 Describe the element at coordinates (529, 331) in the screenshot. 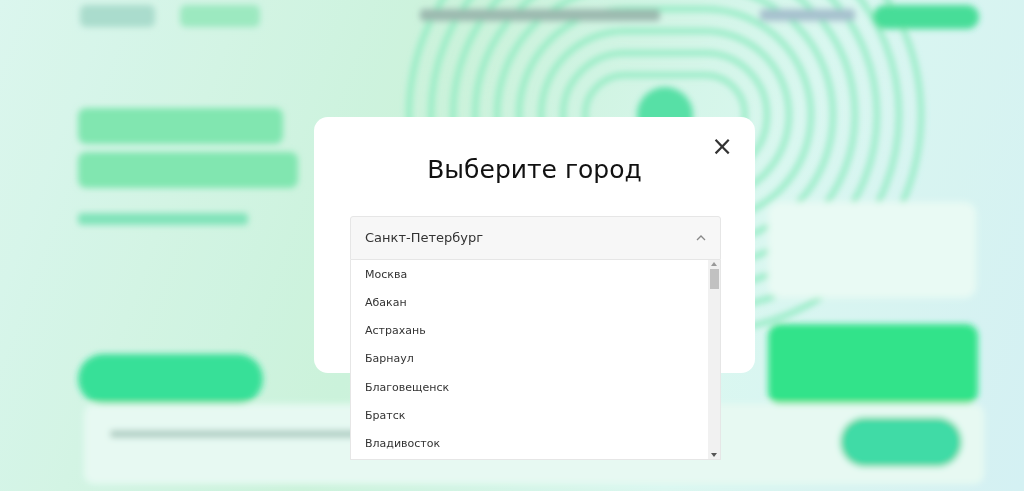

I see `city-option: Астрахань` at that location.